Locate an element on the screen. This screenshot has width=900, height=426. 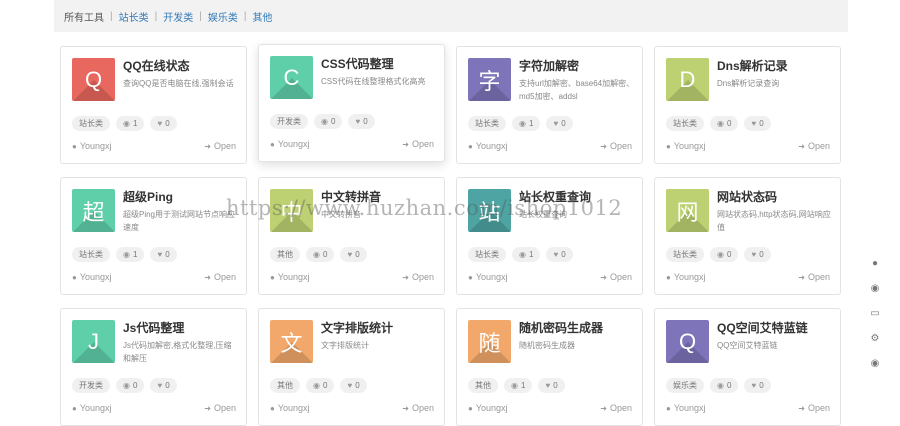
tool-logo: D is located at coordinates (687, 79).